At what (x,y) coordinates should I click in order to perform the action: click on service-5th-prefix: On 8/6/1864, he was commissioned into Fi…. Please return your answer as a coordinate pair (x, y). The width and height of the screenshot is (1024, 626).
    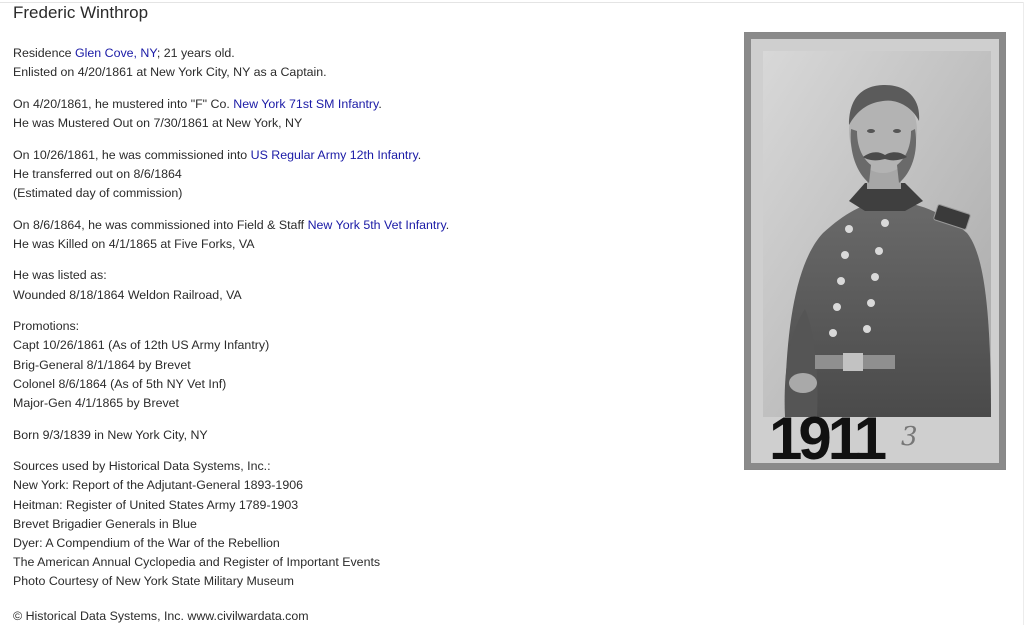
    Looking at the image, I should click on (160, 224).